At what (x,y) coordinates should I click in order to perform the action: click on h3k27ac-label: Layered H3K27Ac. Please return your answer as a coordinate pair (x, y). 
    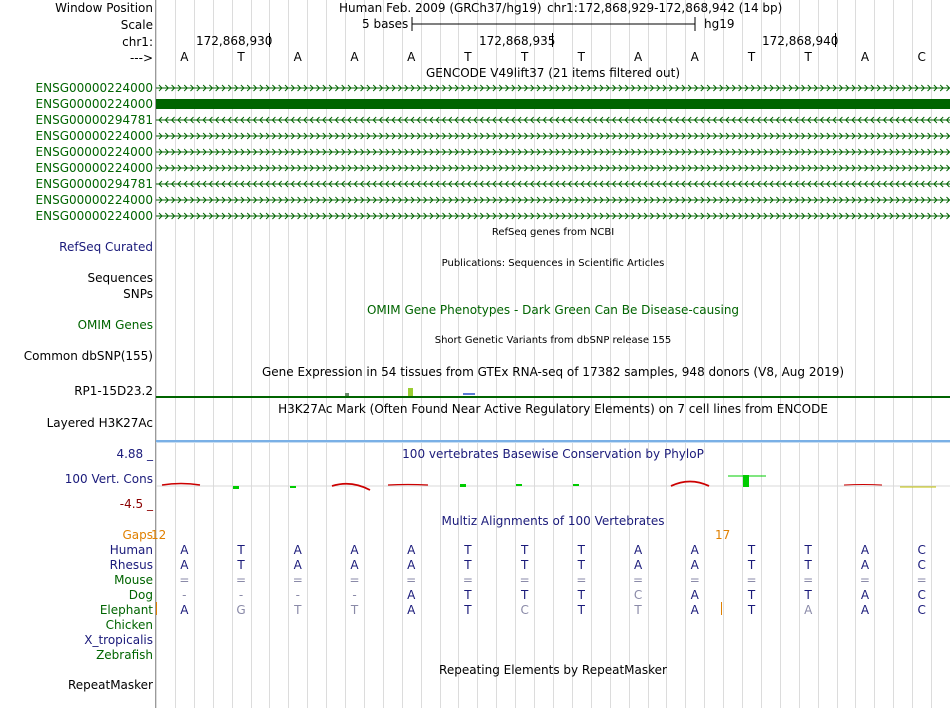
    Looking at the image, I should click on (100, 423).